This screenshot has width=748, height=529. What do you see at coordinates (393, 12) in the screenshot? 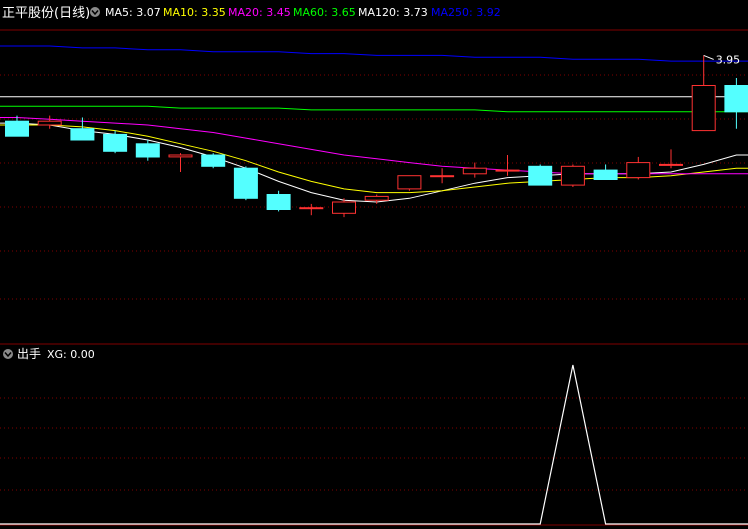
I see `ma-legend-ma120: MA120: 3.73` at bounding box center [393, 12].